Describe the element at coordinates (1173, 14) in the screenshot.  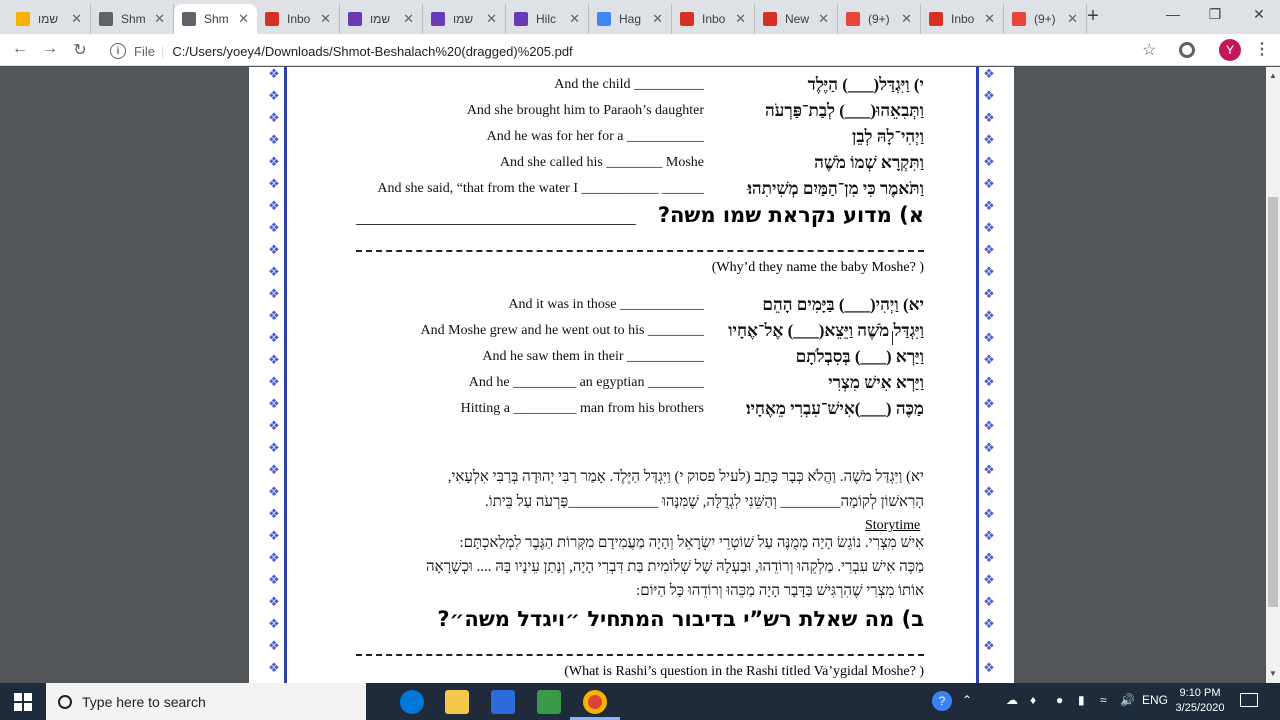
I see `minimize-button: —` at that location.